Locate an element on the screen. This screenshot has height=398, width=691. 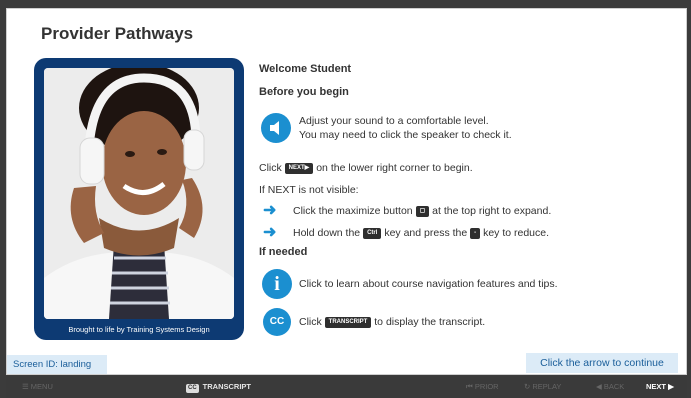
transcript-key-badge: TRANSCRIPT is located at coordinates (348, 322).